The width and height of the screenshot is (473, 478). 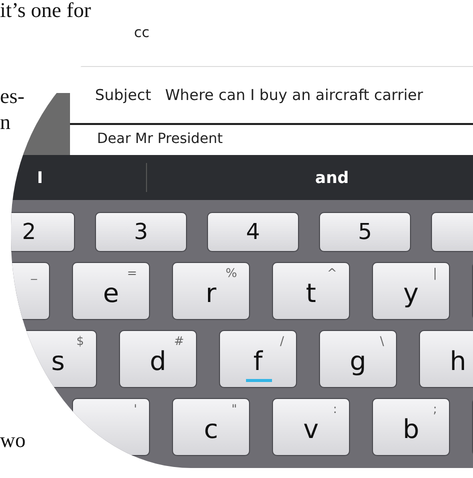 What do you see at coordinates (12, 96) in the screenshot?
I see `article-text: es-` at bounding box center [12, 96].